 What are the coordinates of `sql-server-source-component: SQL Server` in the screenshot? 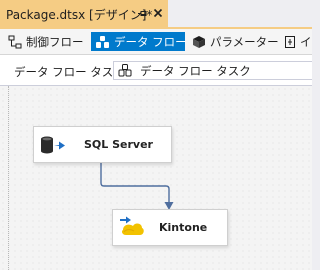 It's located at (102, 144).